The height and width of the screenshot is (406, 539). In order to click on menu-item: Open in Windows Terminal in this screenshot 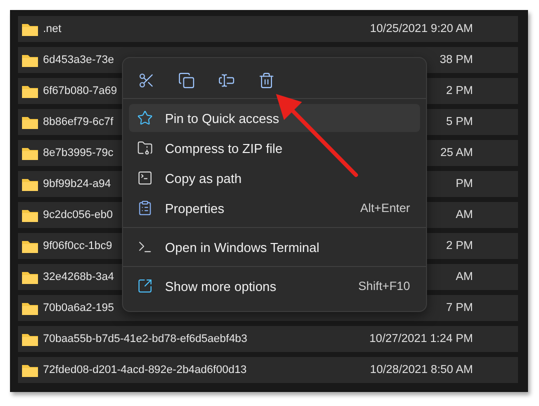, I will do `click(274, 247)`.